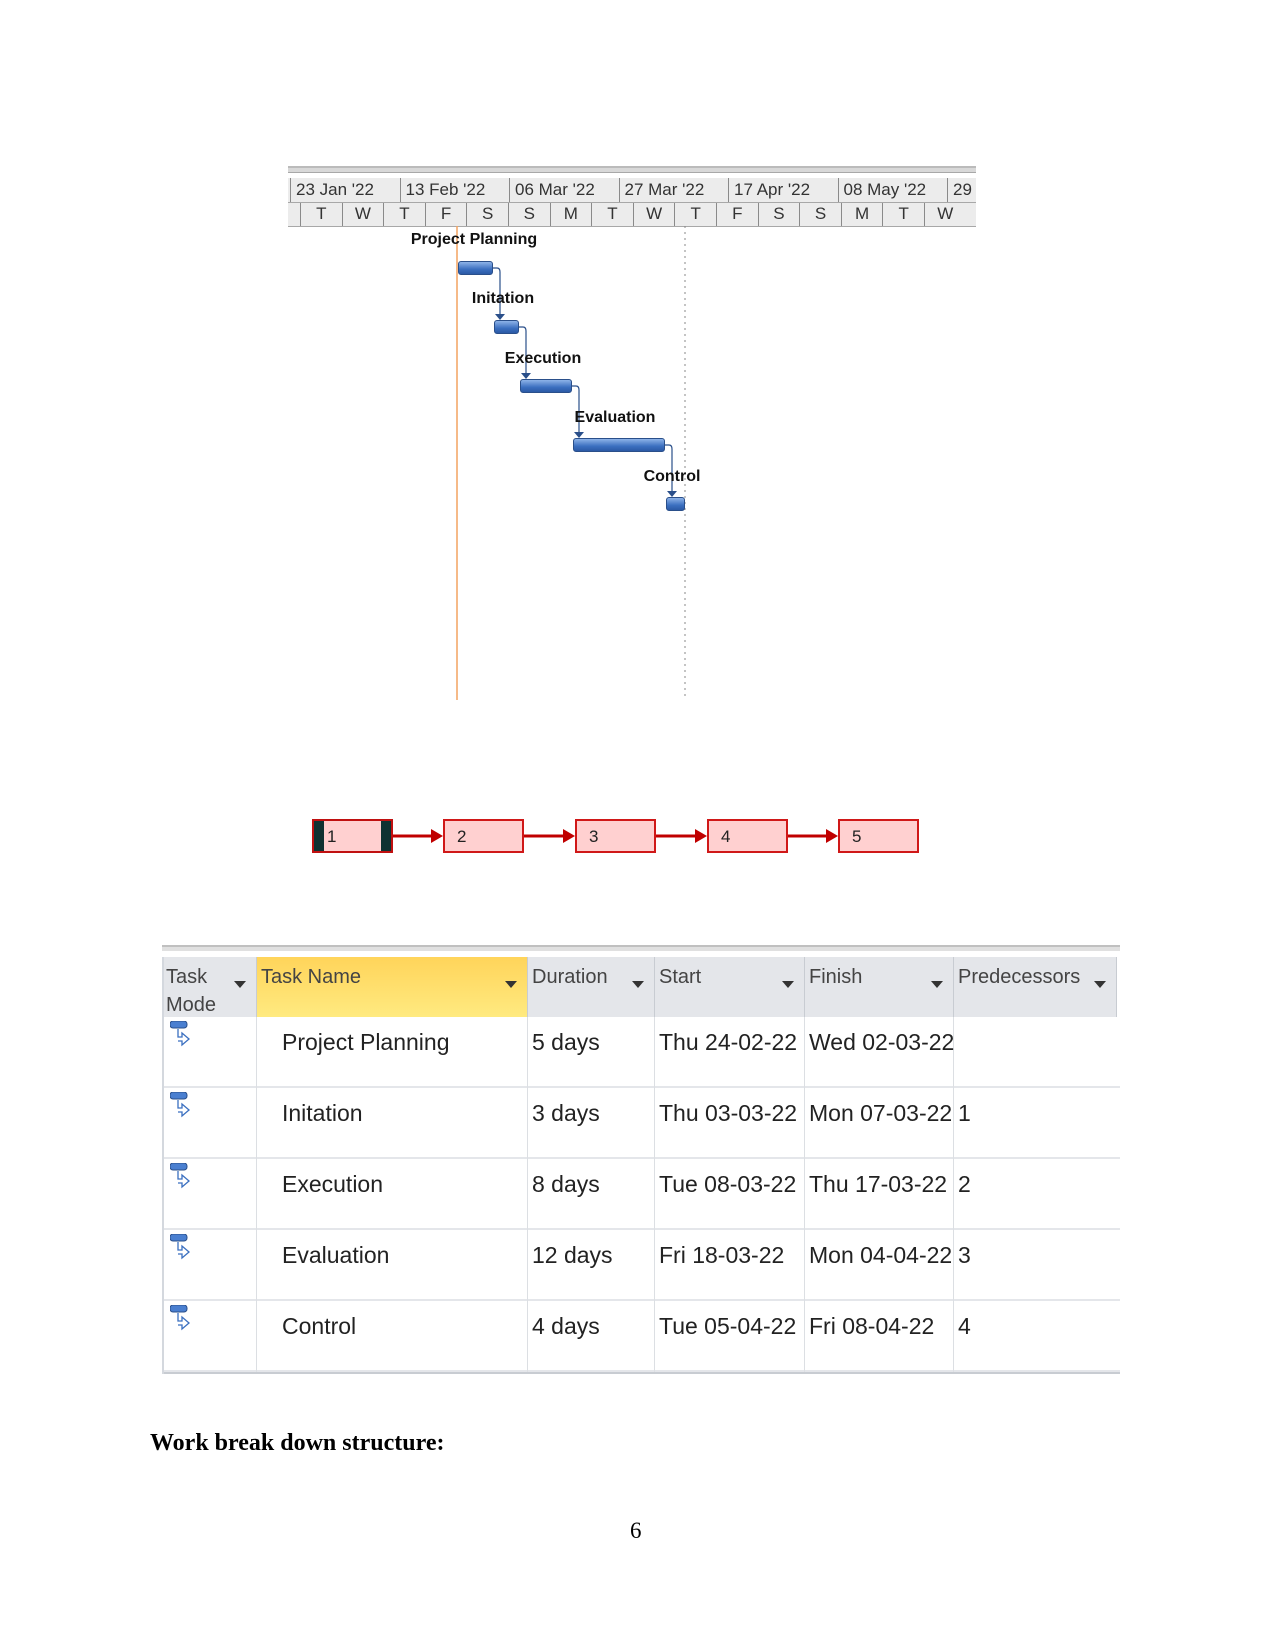  Describe the element at coordinates (163, 1165) in the screenshot. I see `table-left-border` at that location.